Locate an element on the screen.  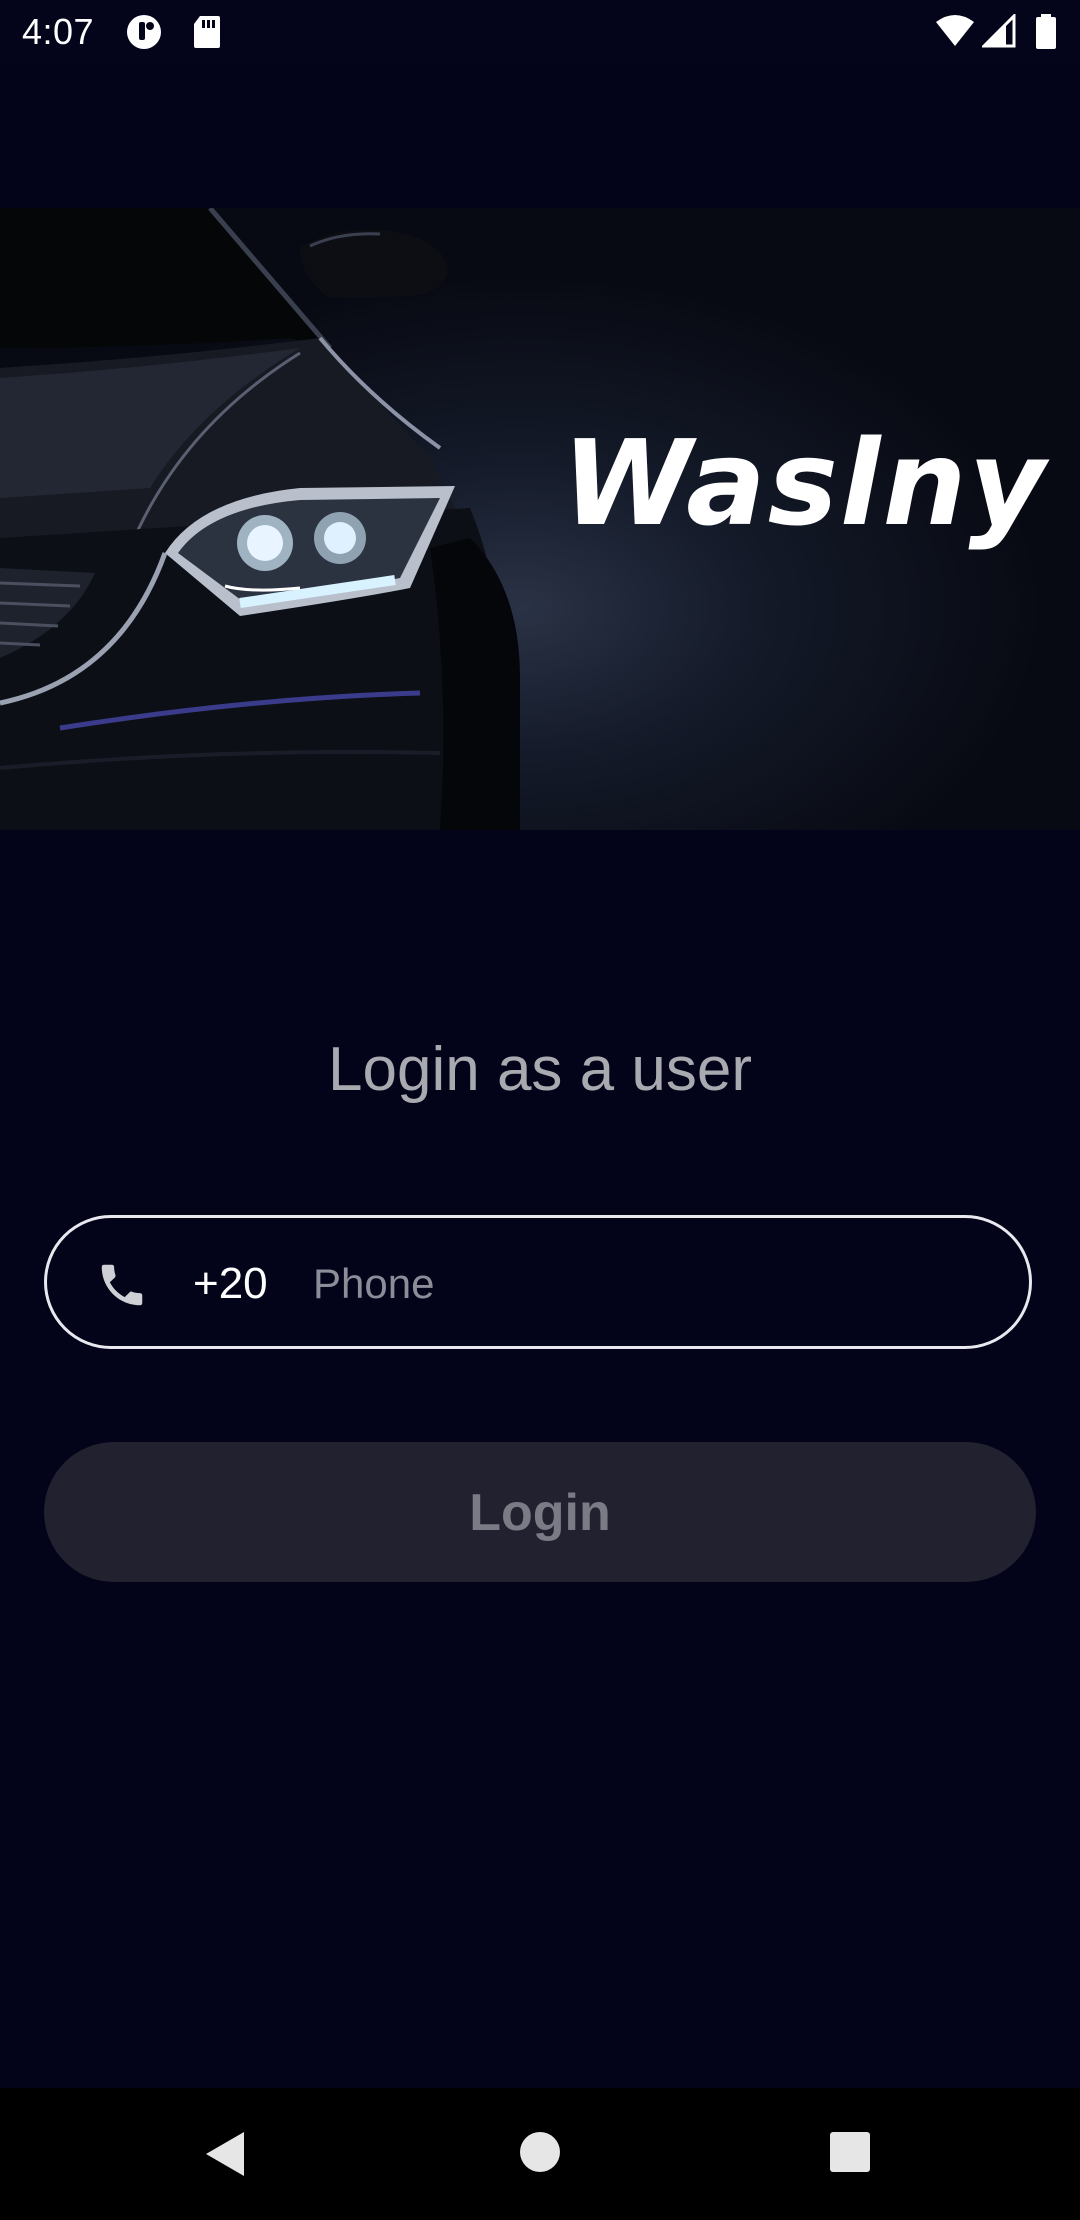
status-time: 4:07 is located at coordinates (58, 31).